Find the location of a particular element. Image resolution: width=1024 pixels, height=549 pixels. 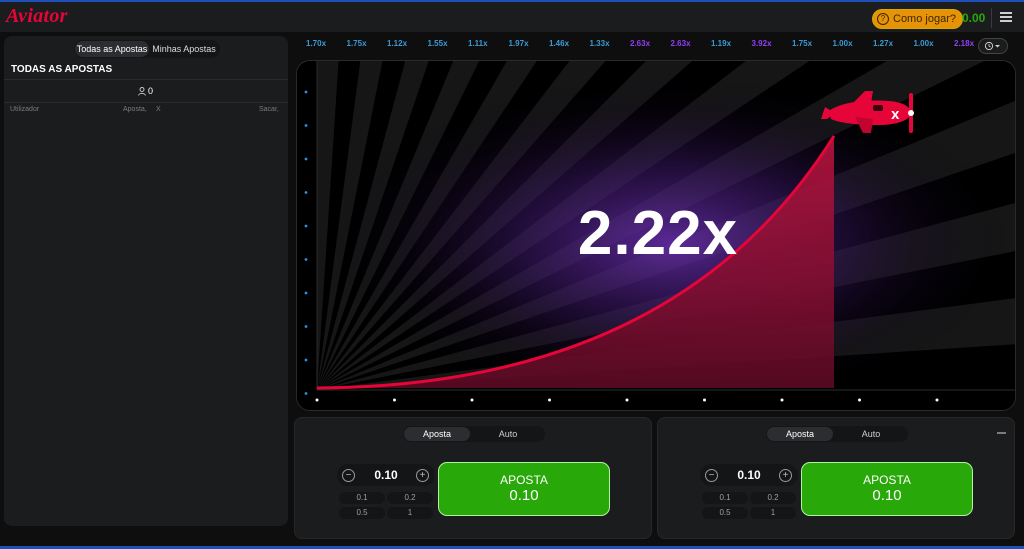

player-count: 0 is located at coordinates (145, 91).